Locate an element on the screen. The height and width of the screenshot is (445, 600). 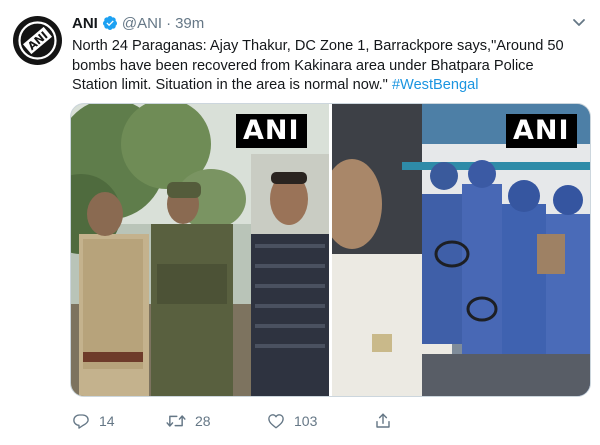
reply-icon is located at coordinates (81, 421).